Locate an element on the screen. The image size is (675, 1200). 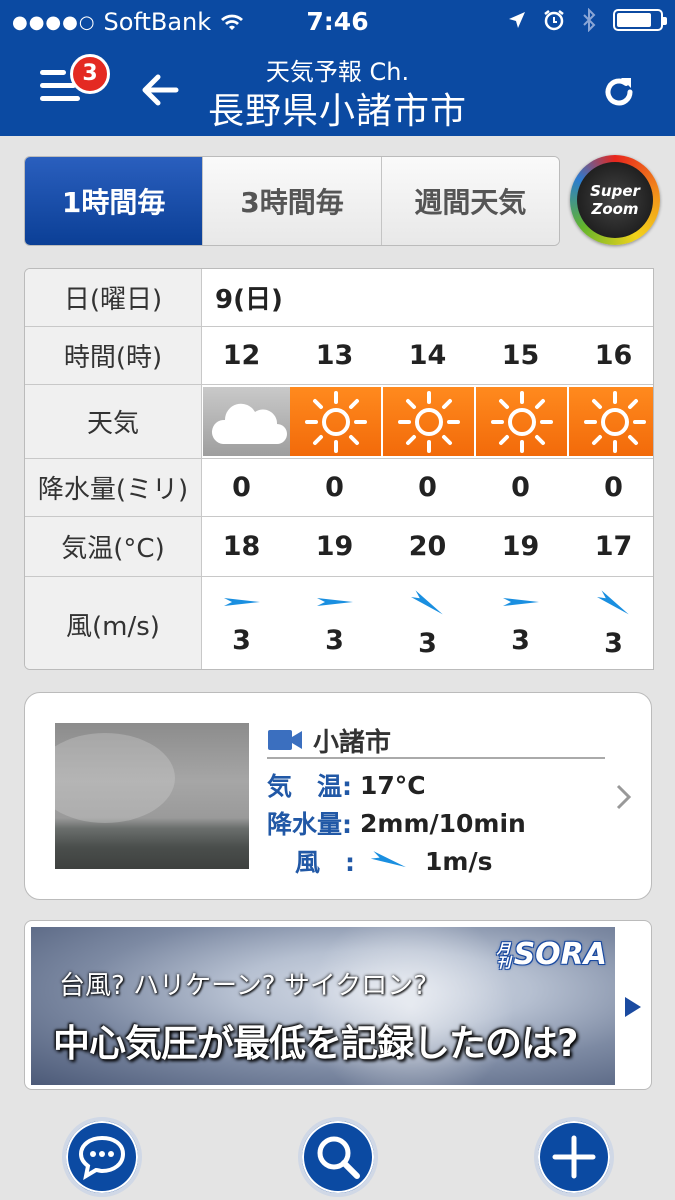
hour-row: 時間(時) 12 13 14 15 16 is located at coordinates (339, 356).